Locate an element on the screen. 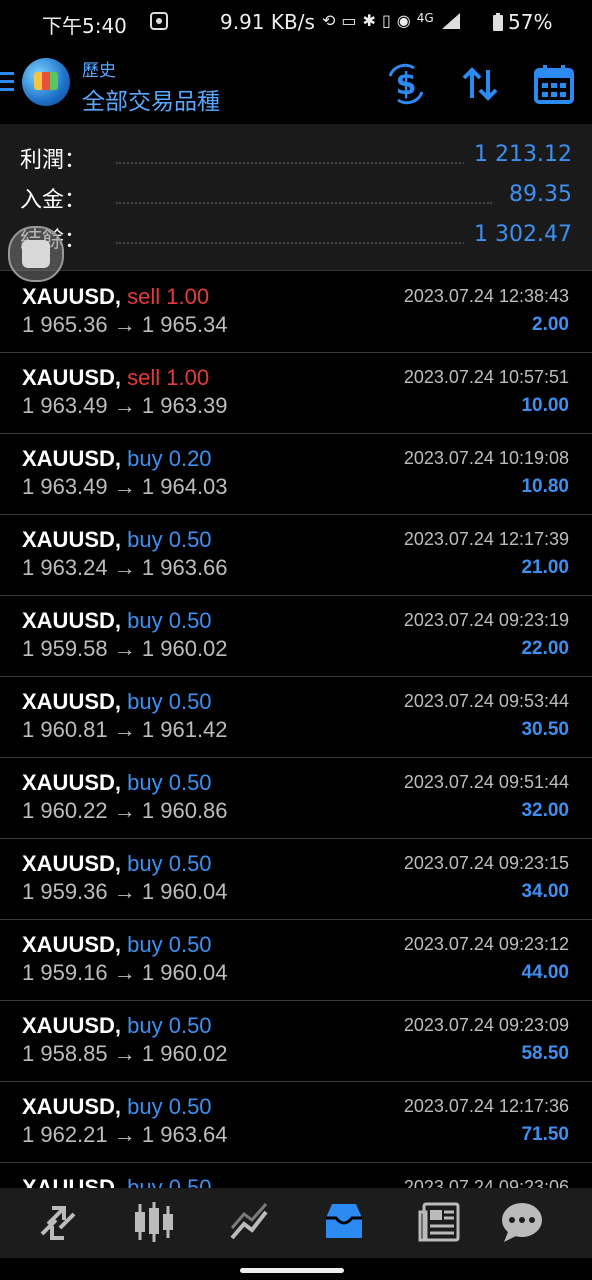 Image resolution: width=592 pixels, height=1280 pixels. calendar-icon is located at coordinates (554, 84).